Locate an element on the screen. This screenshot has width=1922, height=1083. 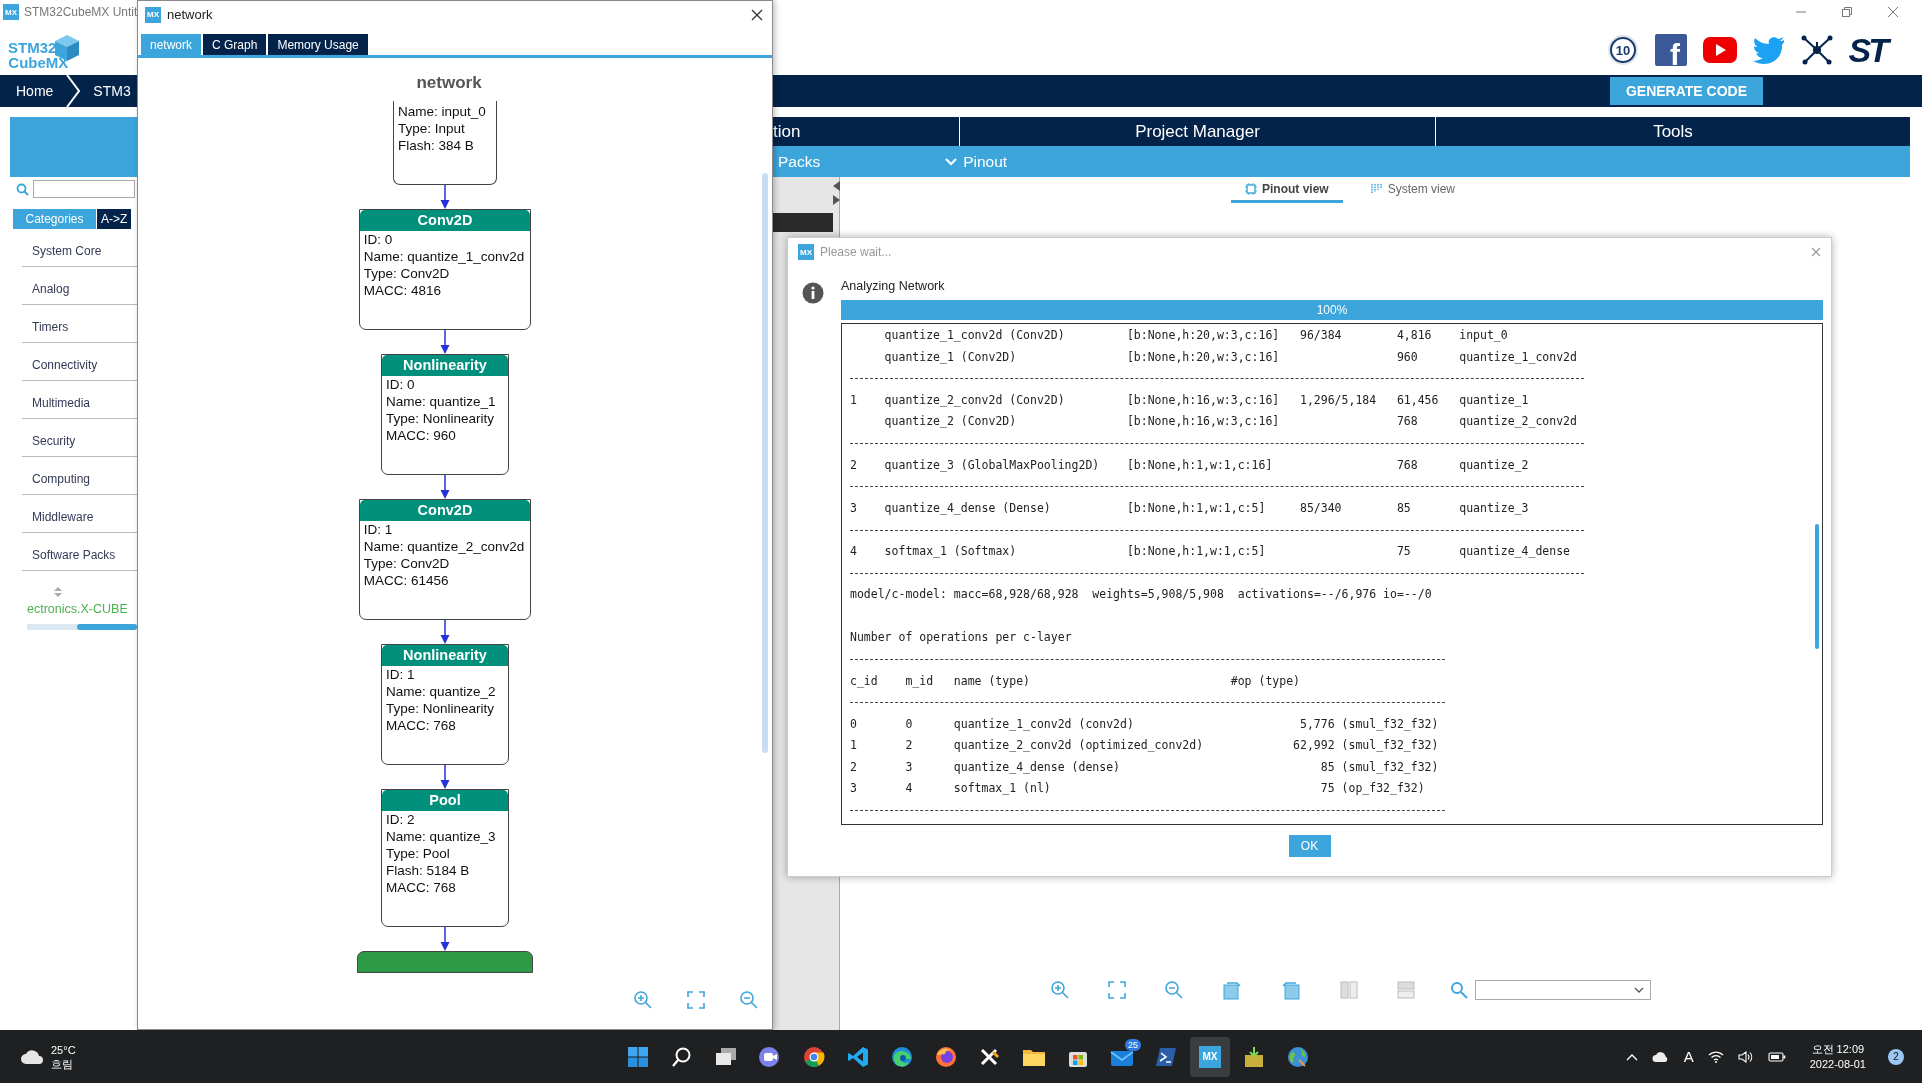
op-cell-text: 0 is located at coordinates (854, 724).